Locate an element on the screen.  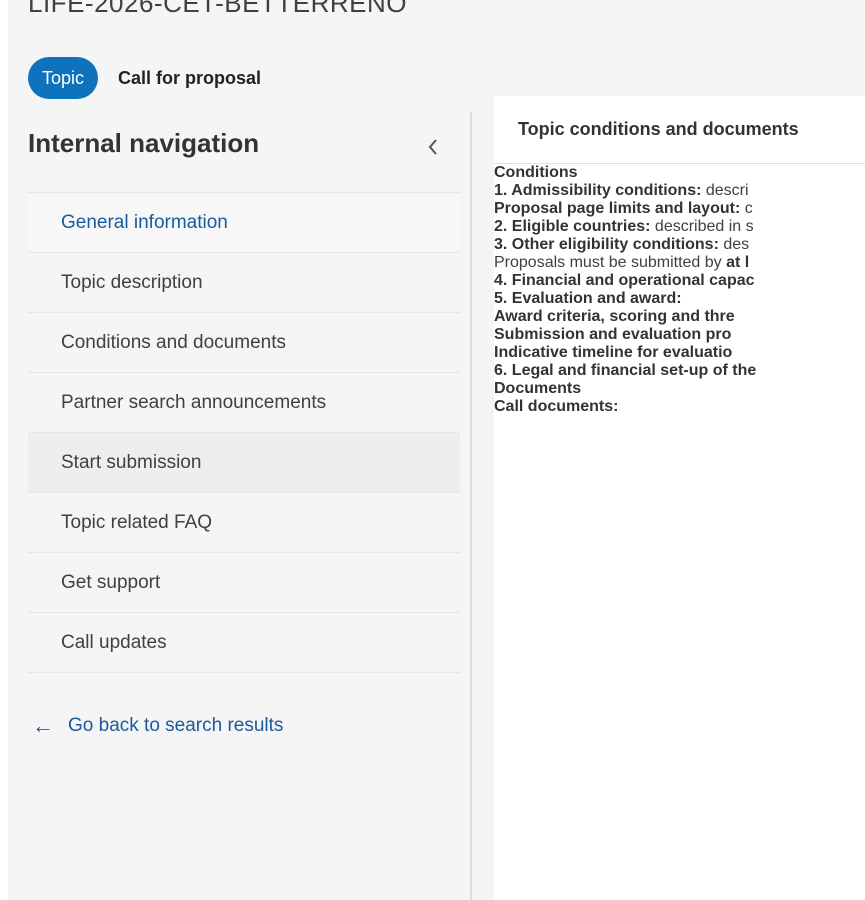
condition-legal-financial: 6. Legal and financial set-up of the is located at coordinates (625, 370).